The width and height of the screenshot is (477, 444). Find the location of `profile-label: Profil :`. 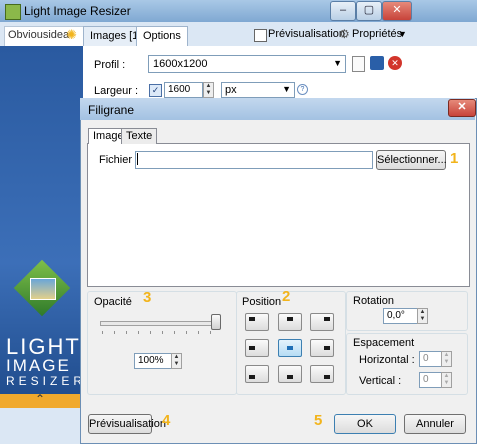

profile-label: Profil : is located at coordinates (110, 65).